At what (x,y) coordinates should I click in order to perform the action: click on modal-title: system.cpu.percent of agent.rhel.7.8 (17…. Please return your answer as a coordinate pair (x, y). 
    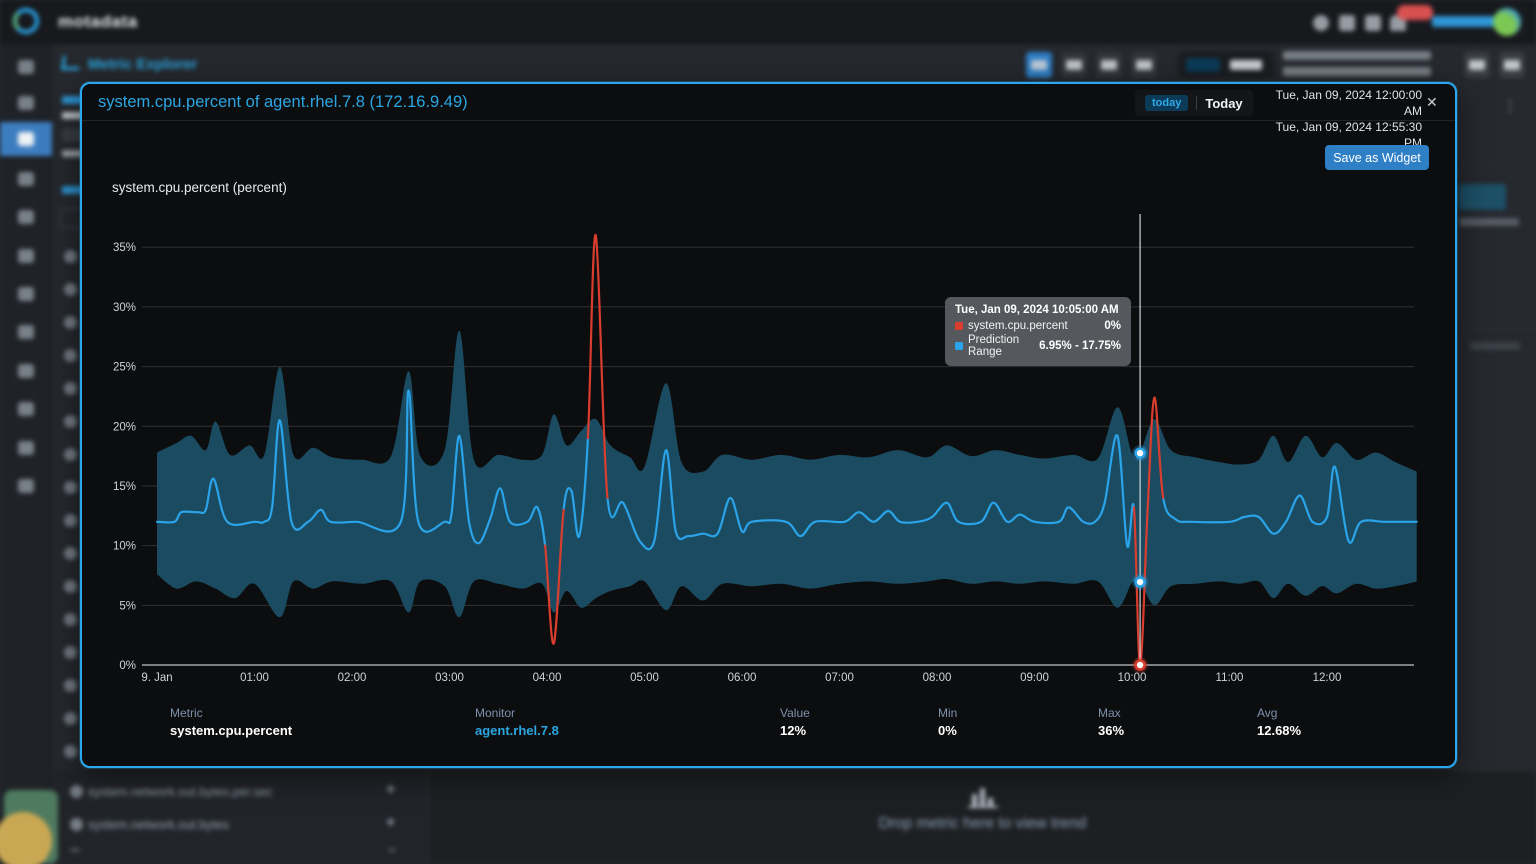
    Looking at the image, I should click on (283, 102).